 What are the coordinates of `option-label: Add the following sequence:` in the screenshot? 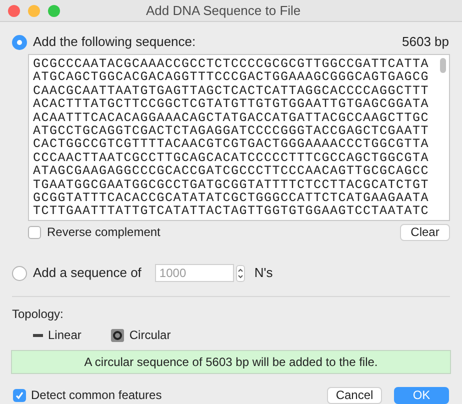 It's located at (114, 42).